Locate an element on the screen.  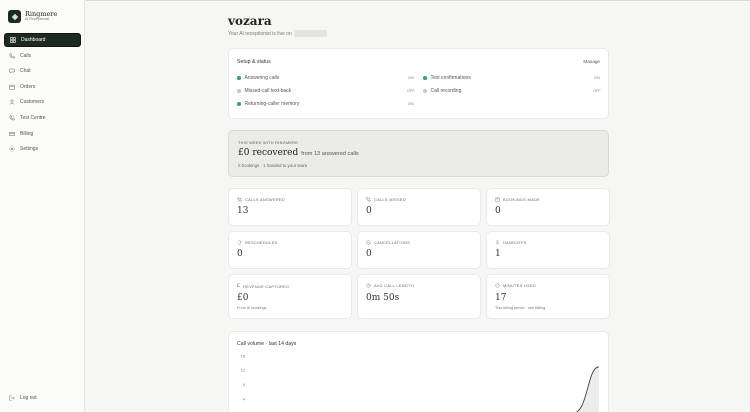
pound-icon: £ is located at coordinates (239, 286).